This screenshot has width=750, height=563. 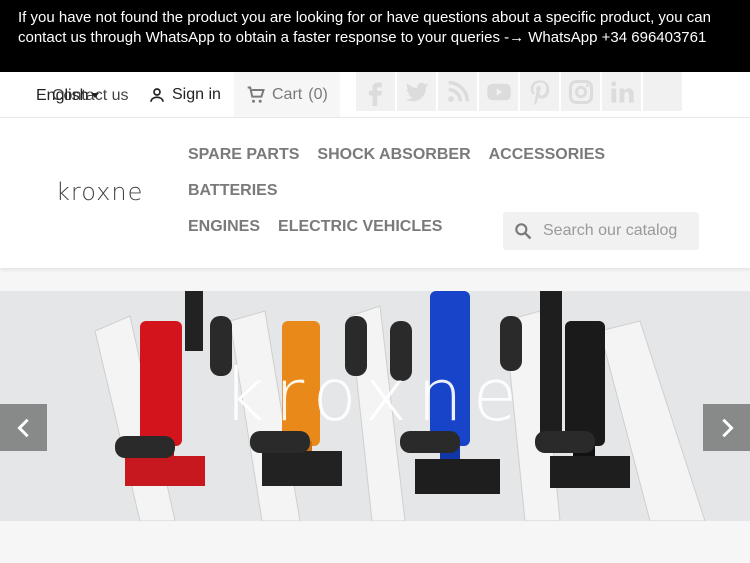 What do you see at coordinates (243, 155) in the screenshot?
I see `menu-item-spare-parts: SPARE PARTS` at bounding box center [243, 155].